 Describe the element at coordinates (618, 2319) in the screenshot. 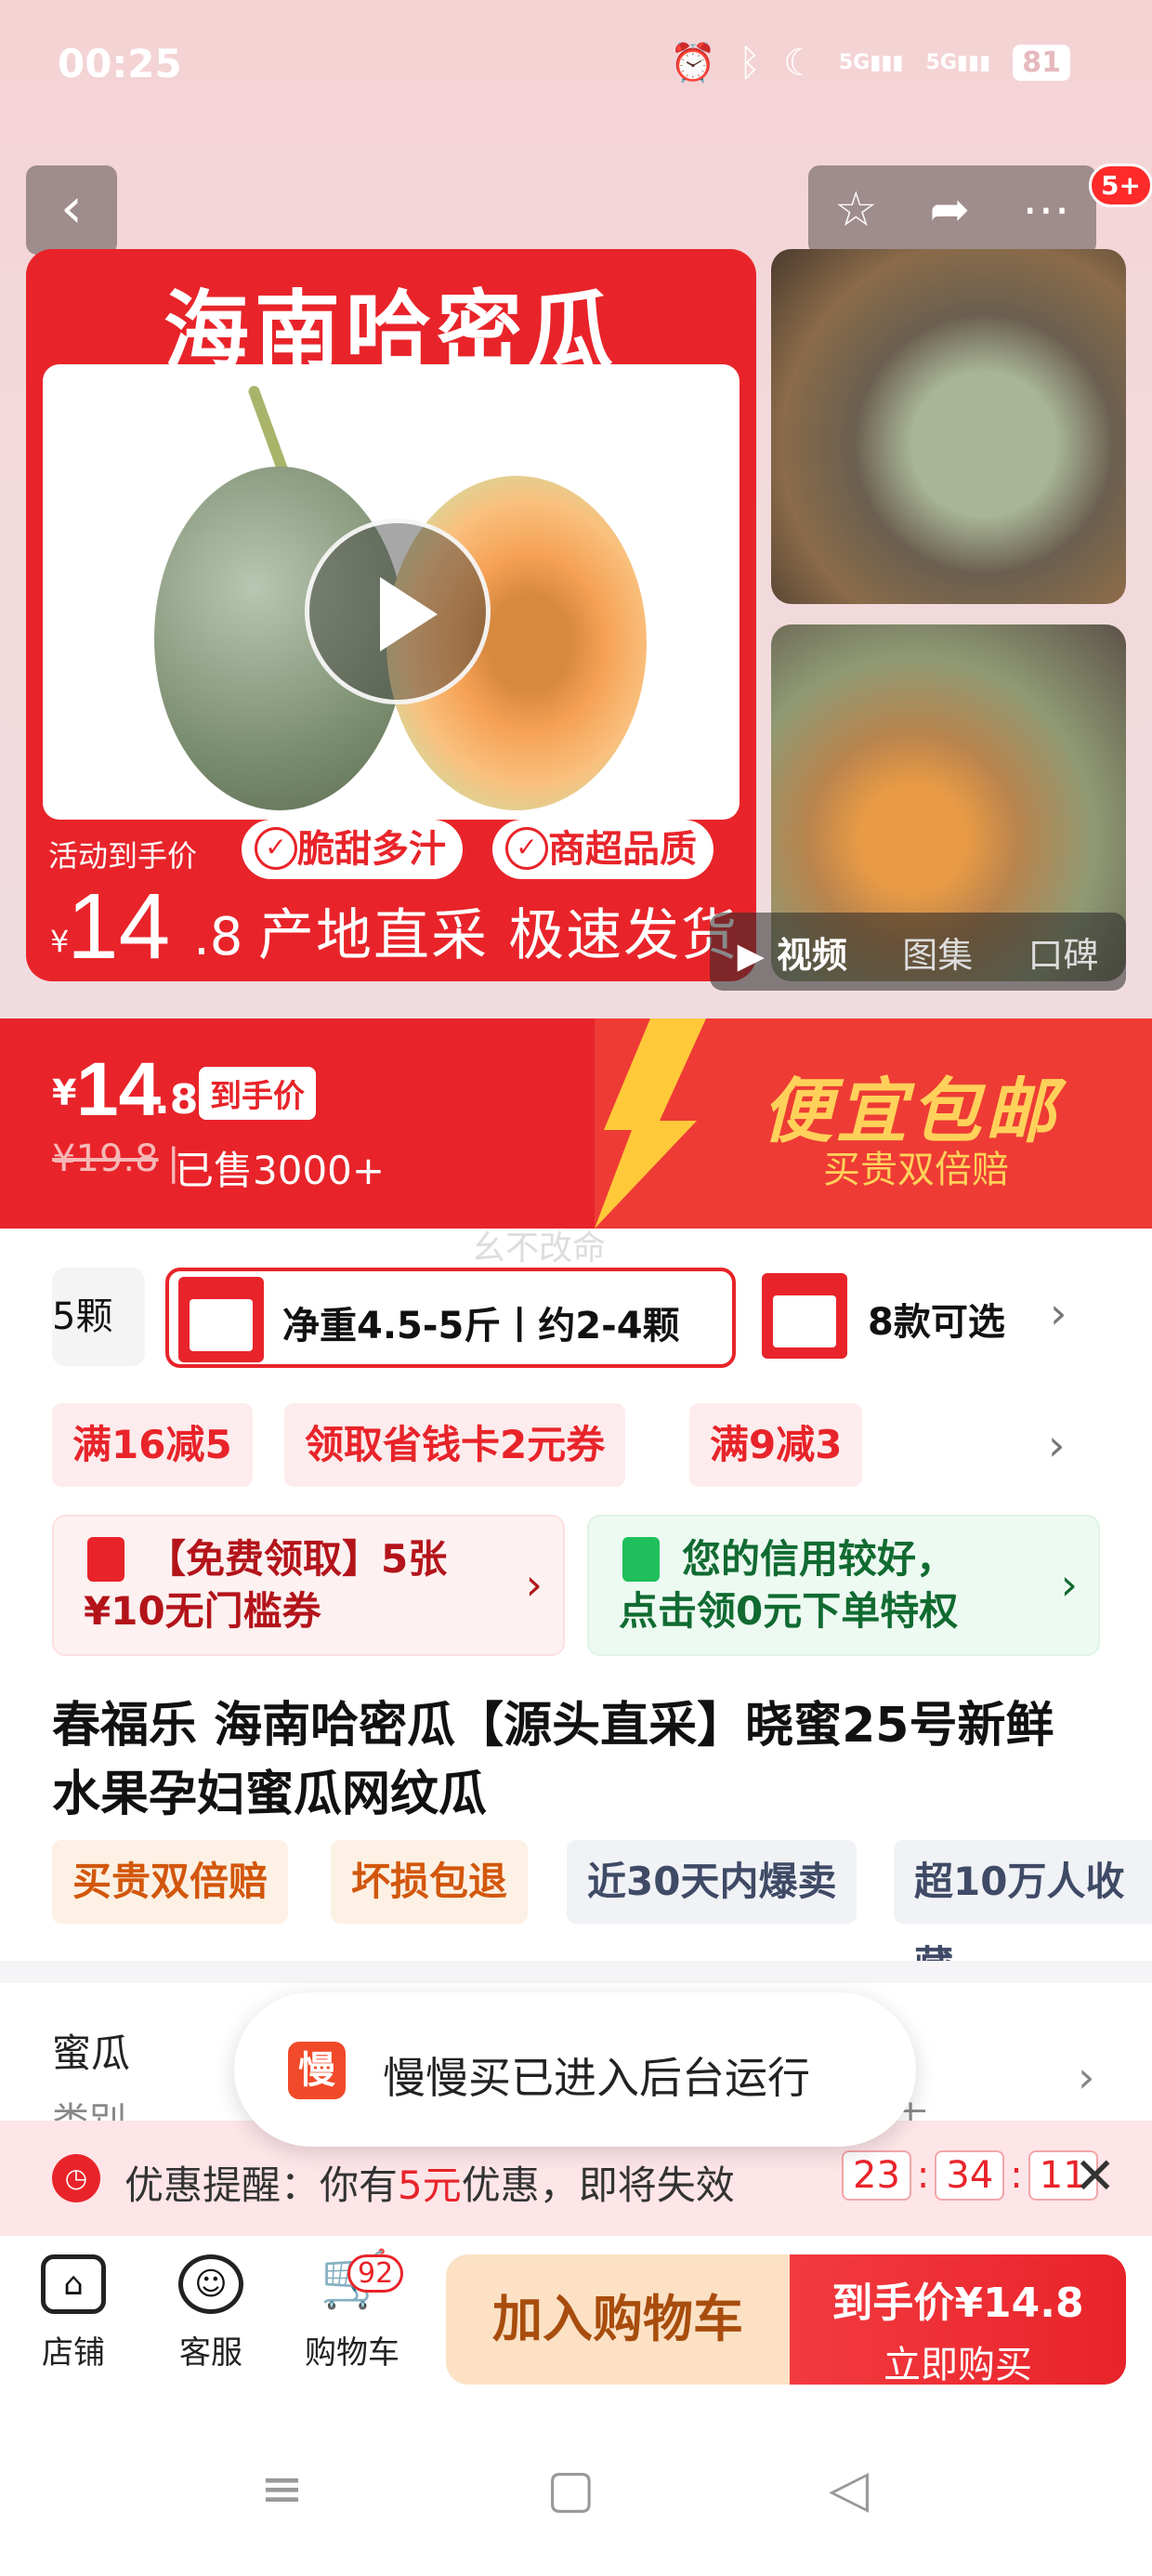

I see `add-to-cart-button: 加入购物车` at that location.